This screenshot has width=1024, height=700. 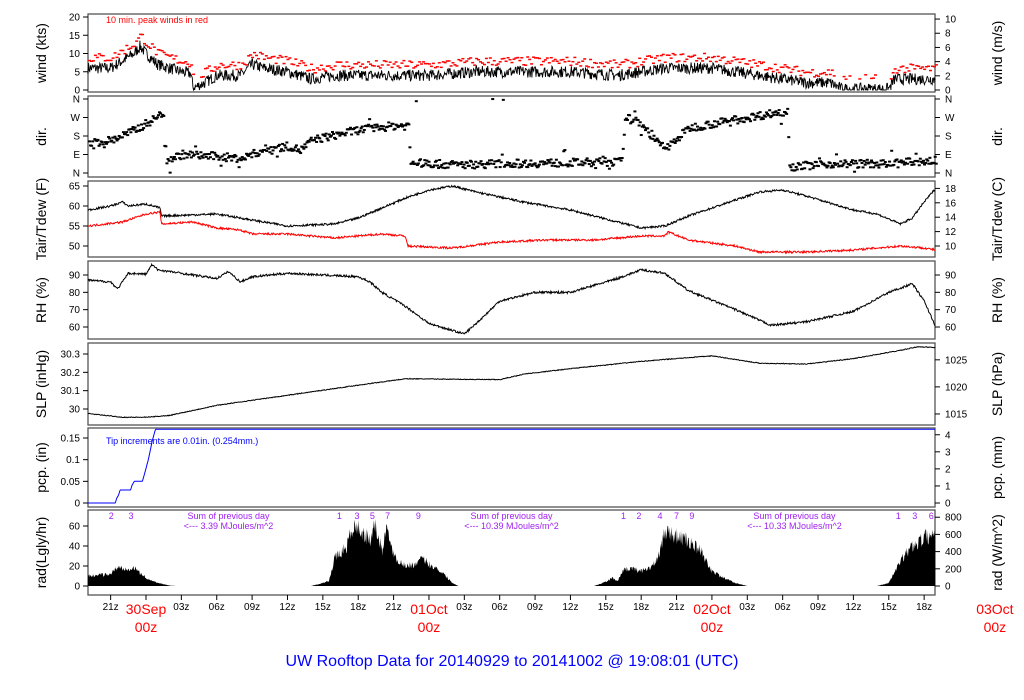 What do you see at coordinates (783, 607) in the screenshot?
I see `x-tick-label: 06z` at bounding box center [783, 607].